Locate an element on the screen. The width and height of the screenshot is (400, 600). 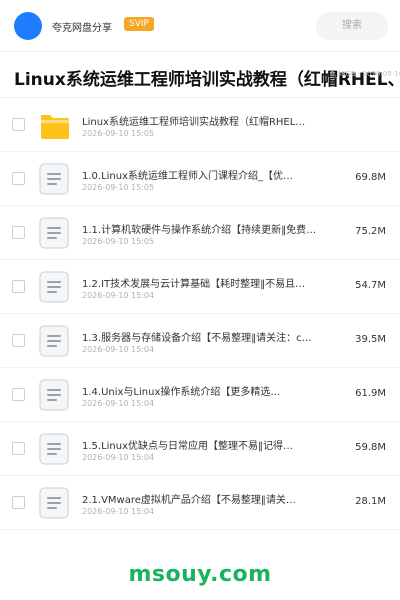
file-size: 75.2M is located at coordinates (370, 231).